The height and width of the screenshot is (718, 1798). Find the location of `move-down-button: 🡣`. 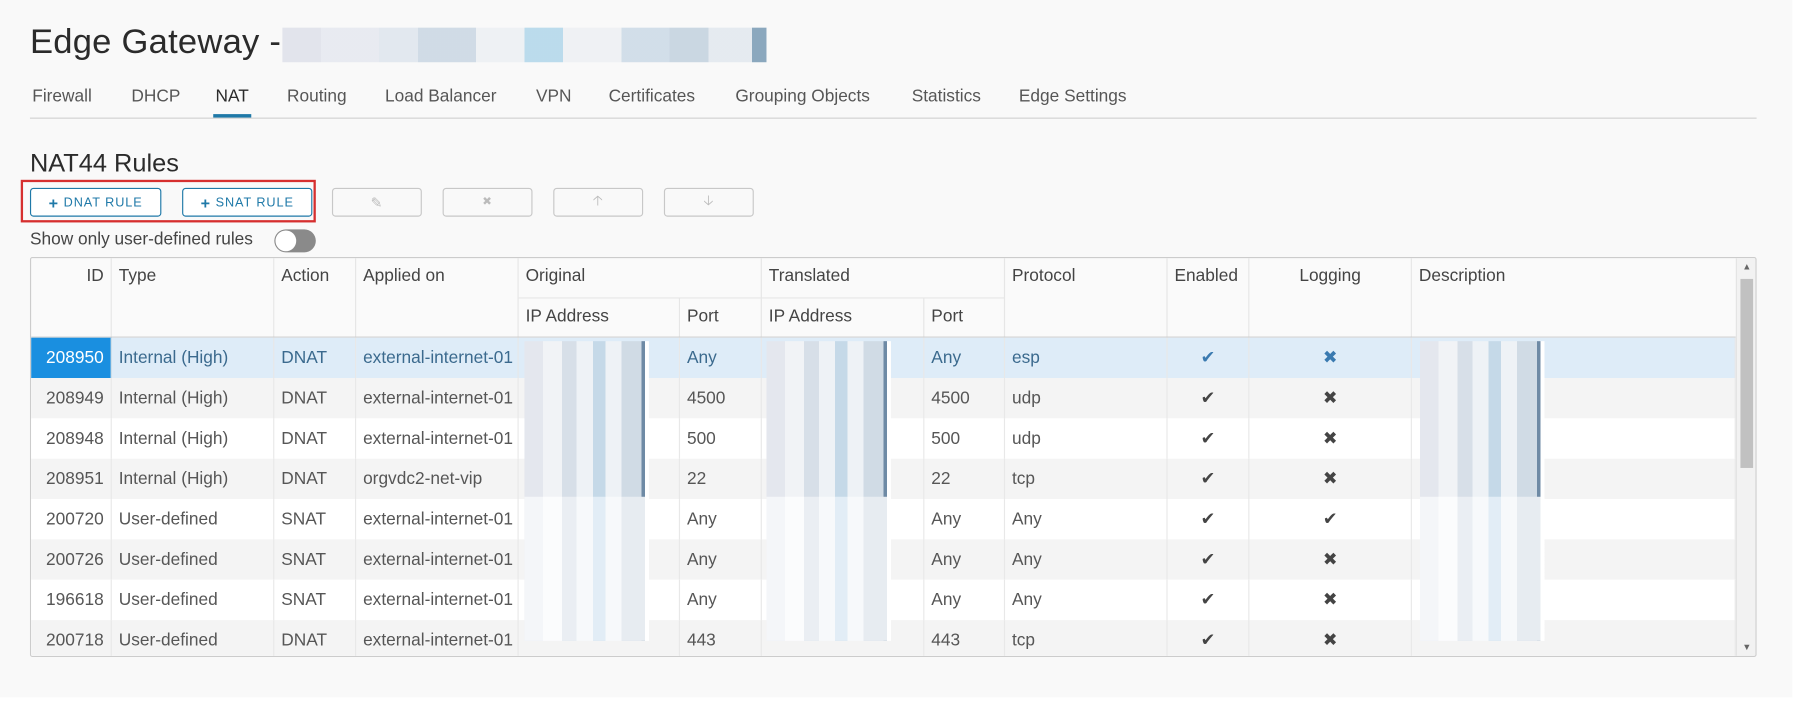

move-down-button: 🡣 is located at coordinates (708, 202).